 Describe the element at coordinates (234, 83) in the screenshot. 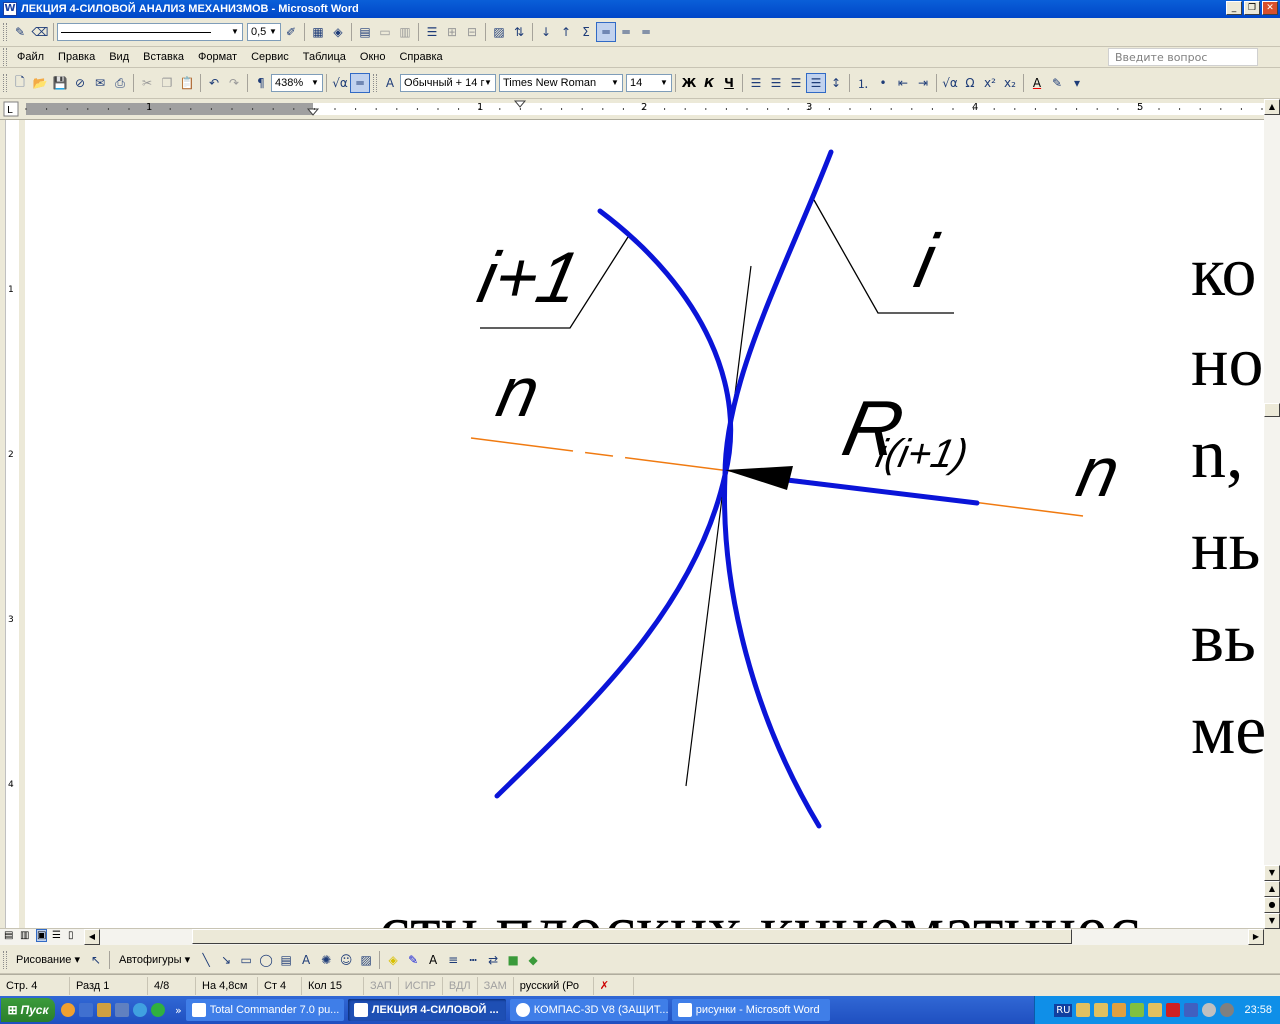

I see `redo-icon: ↷` at that location.